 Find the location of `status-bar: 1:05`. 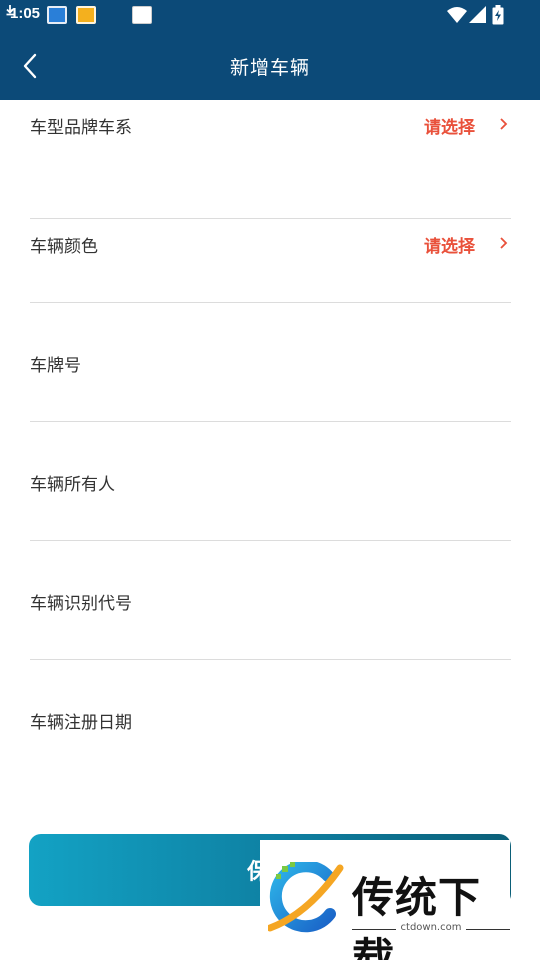

status-bar: 1:05 is located at coordinates (270, 16).